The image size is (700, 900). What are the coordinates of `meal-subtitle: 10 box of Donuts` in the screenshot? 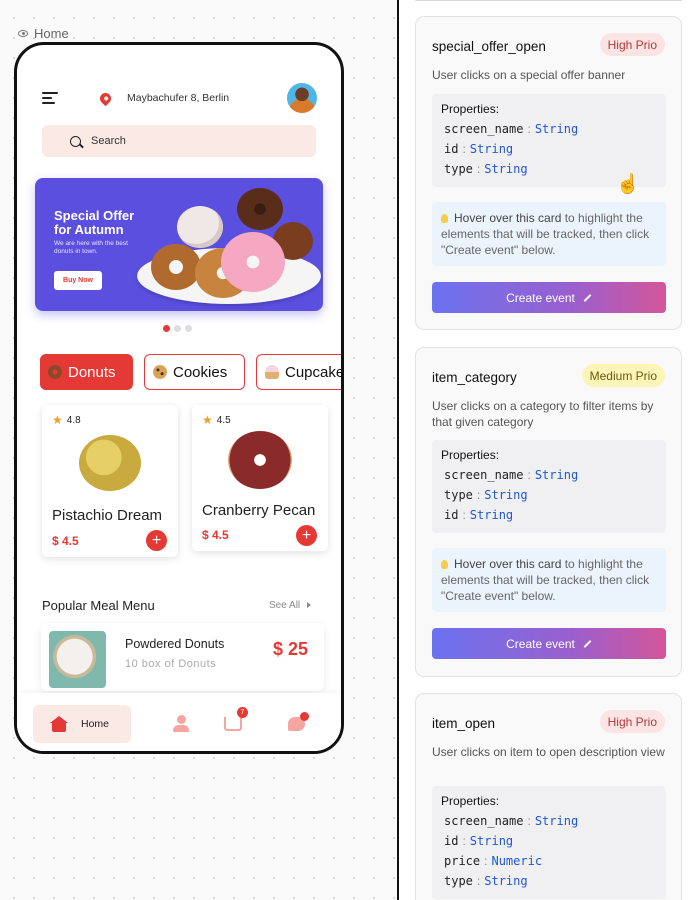 It's located at (171, 664).